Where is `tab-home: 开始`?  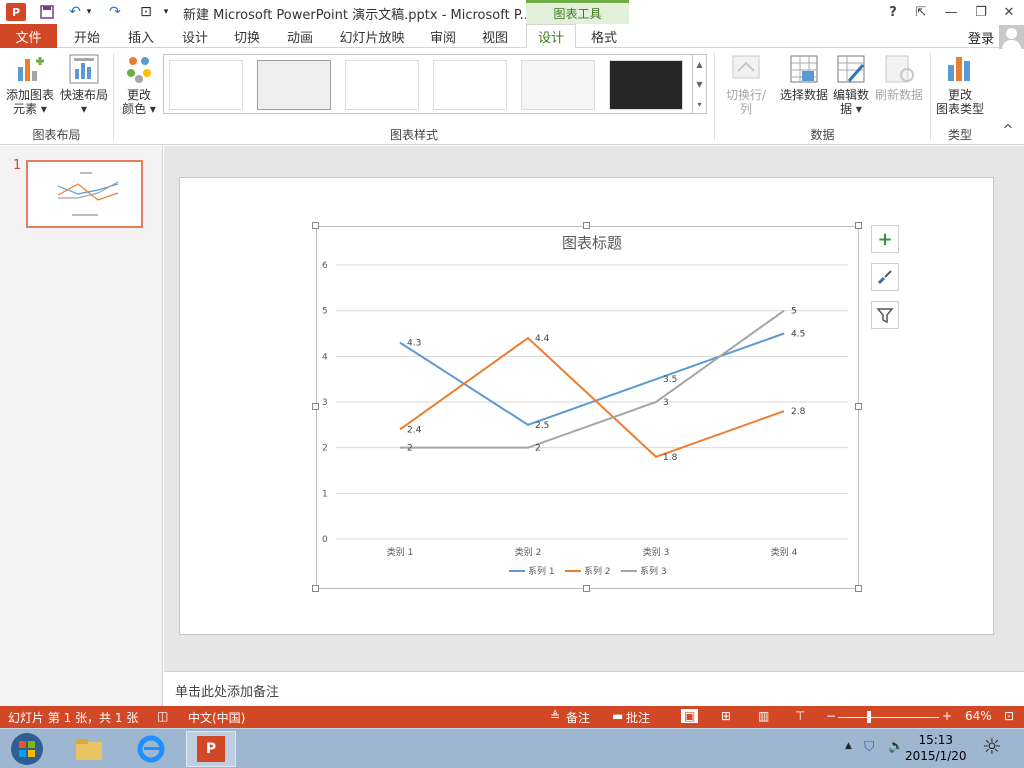
tab-home: 开始 is located at coordinates (87, 36).